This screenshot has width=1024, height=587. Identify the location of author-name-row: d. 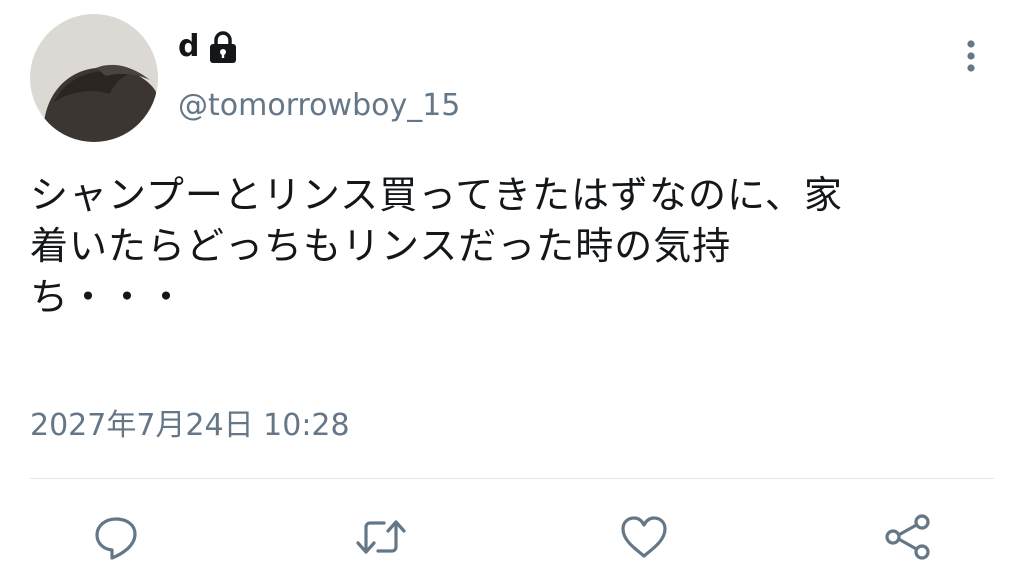
(208, 47).